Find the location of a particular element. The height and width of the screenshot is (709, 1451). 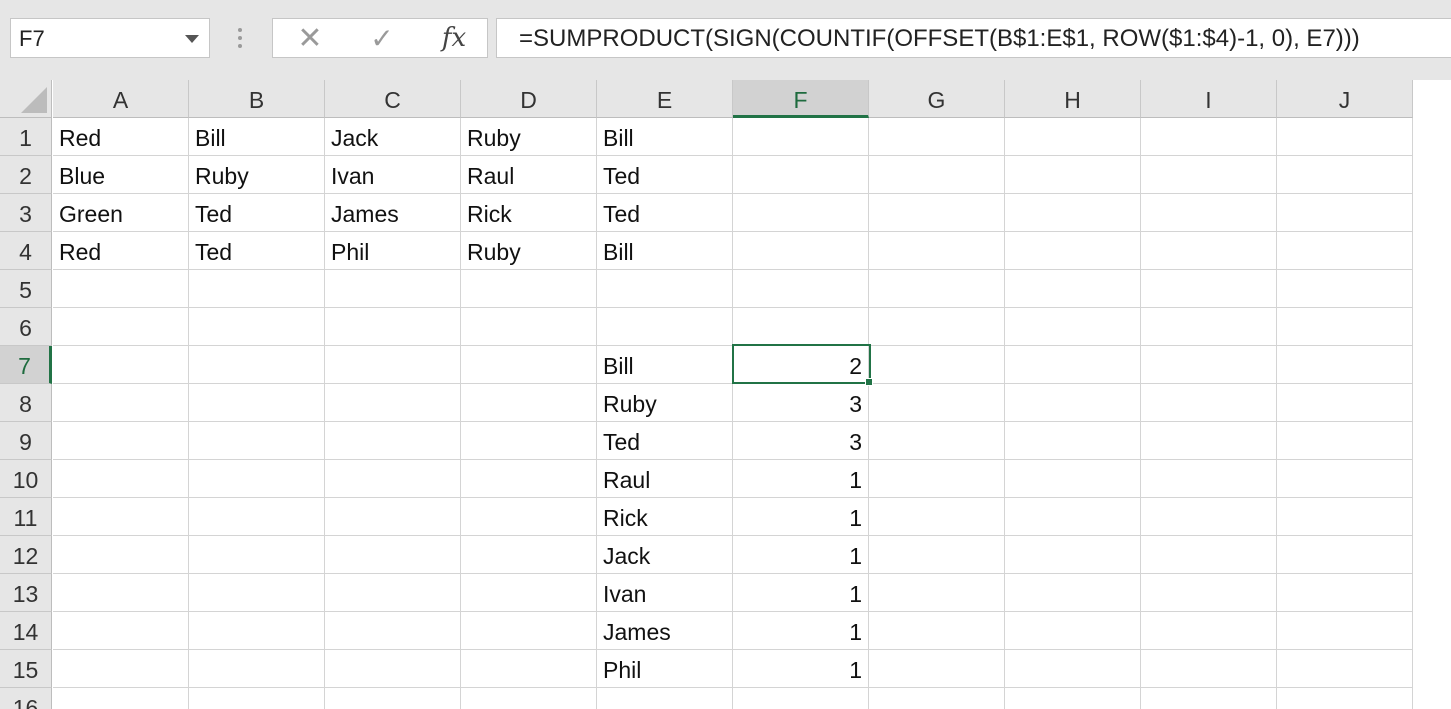

cell-a13 is located at coordinates (121, 593).